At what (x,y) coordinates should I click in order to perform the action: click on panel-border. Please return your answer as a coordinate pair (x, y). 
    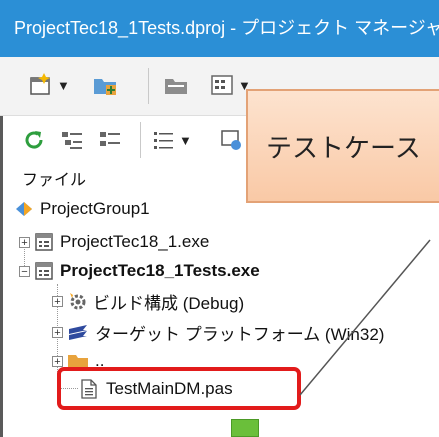
    Looking at the image, I should click on (1, 276).